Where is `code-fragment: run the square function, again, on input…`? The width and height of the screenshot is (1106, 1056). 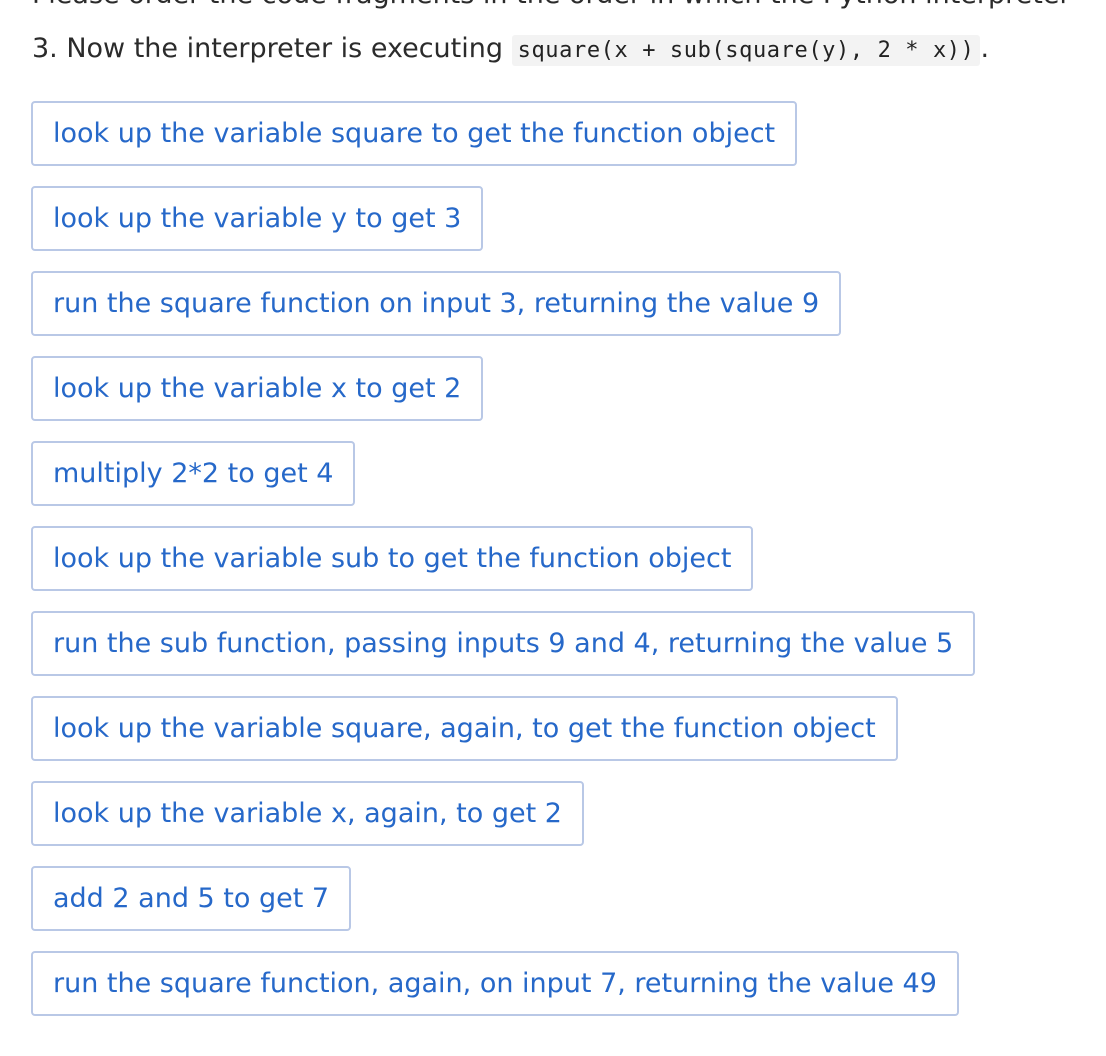 code-fragment: run the square function, again, on input… is located at coordinates (495, 983).